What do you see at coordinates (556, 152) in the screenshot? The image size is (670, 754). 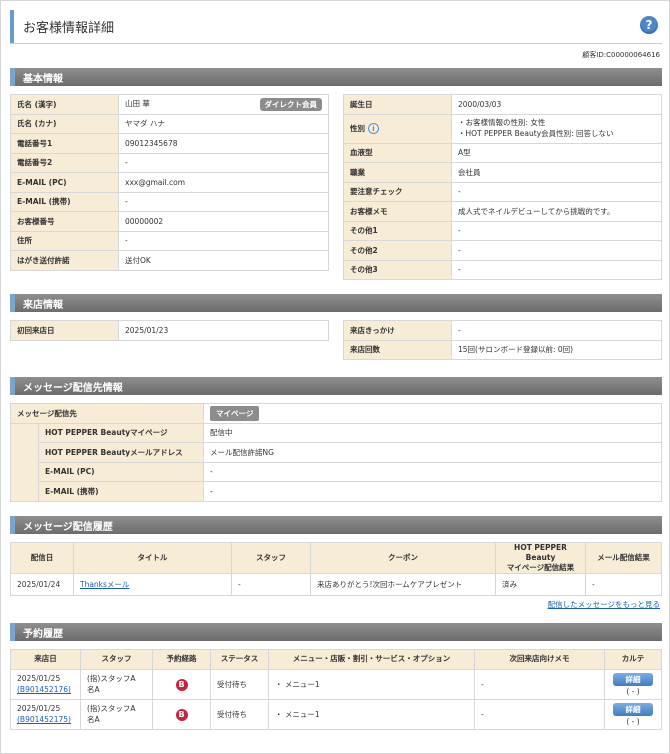 I see `field-value: A型` at bounding box center [556, 152].